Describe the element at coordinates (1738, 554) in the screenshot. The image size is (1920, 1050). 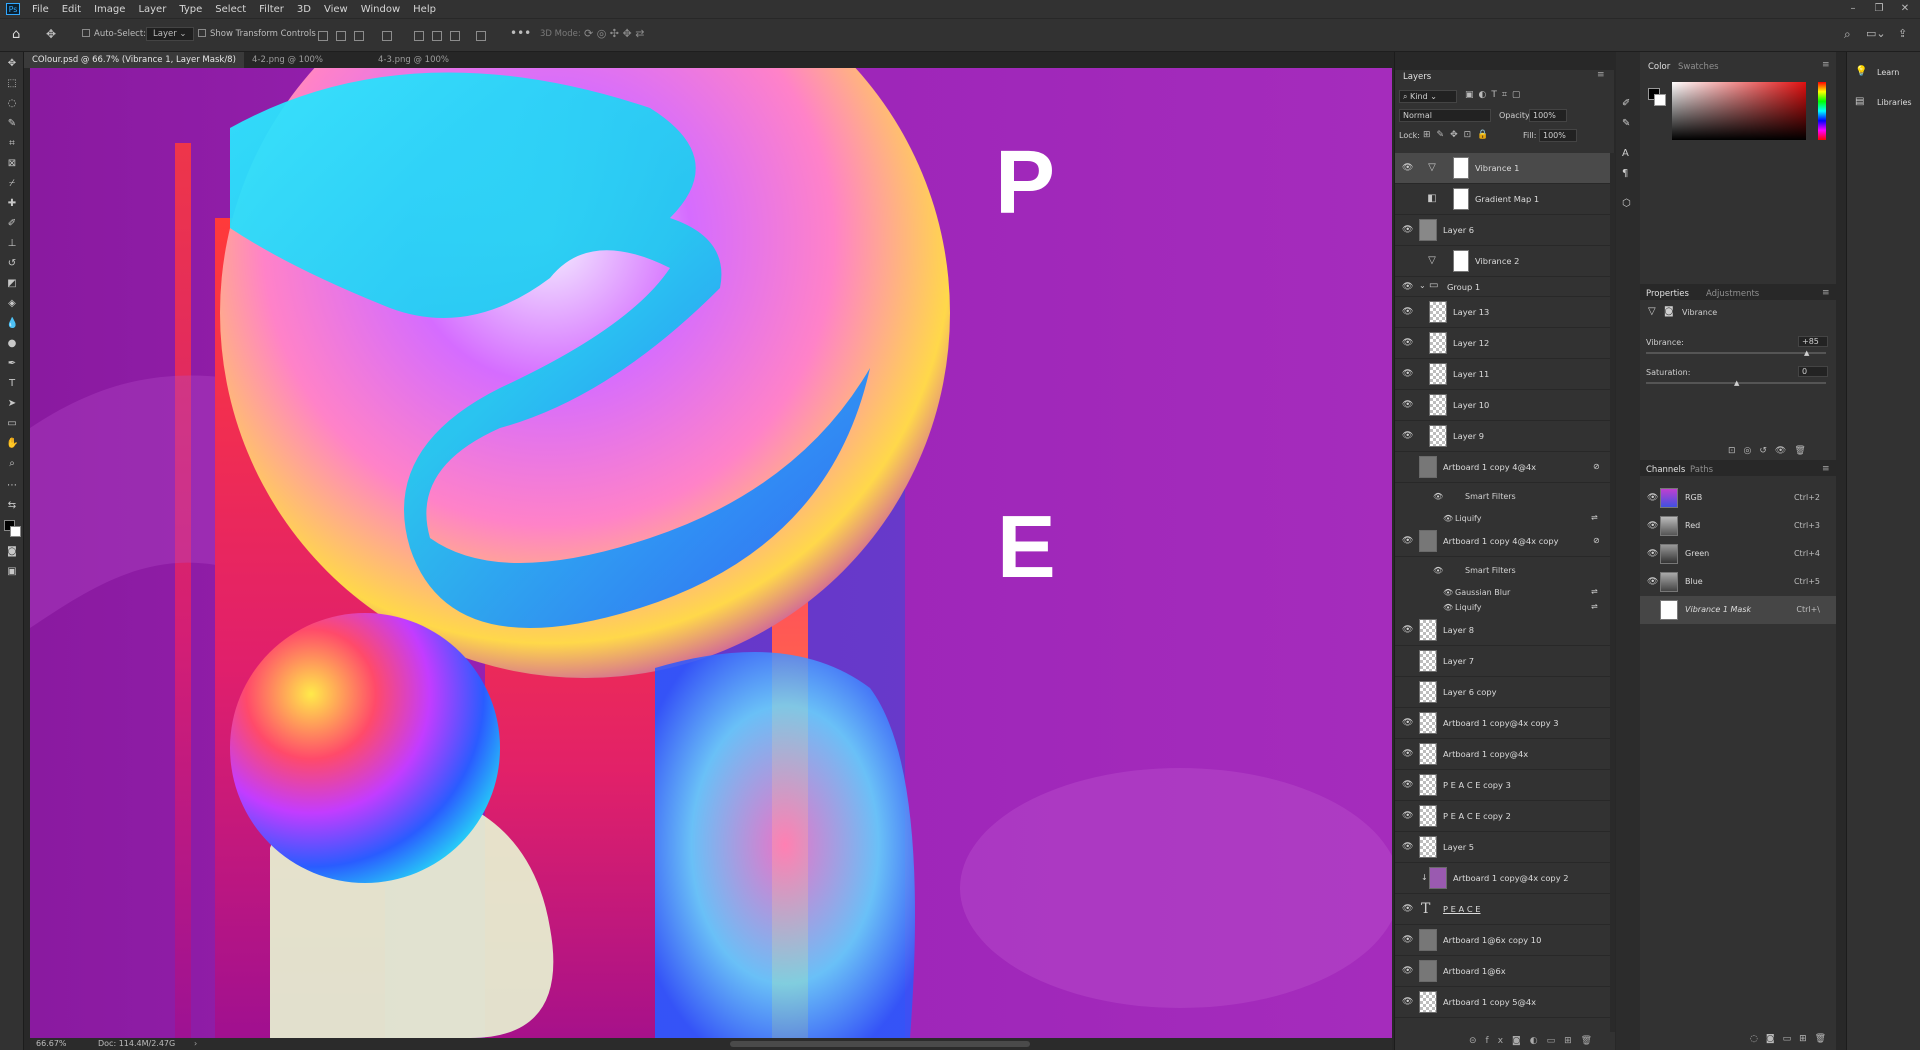
I see `channel-row: 👁 Green Ctrl+4` at that location.